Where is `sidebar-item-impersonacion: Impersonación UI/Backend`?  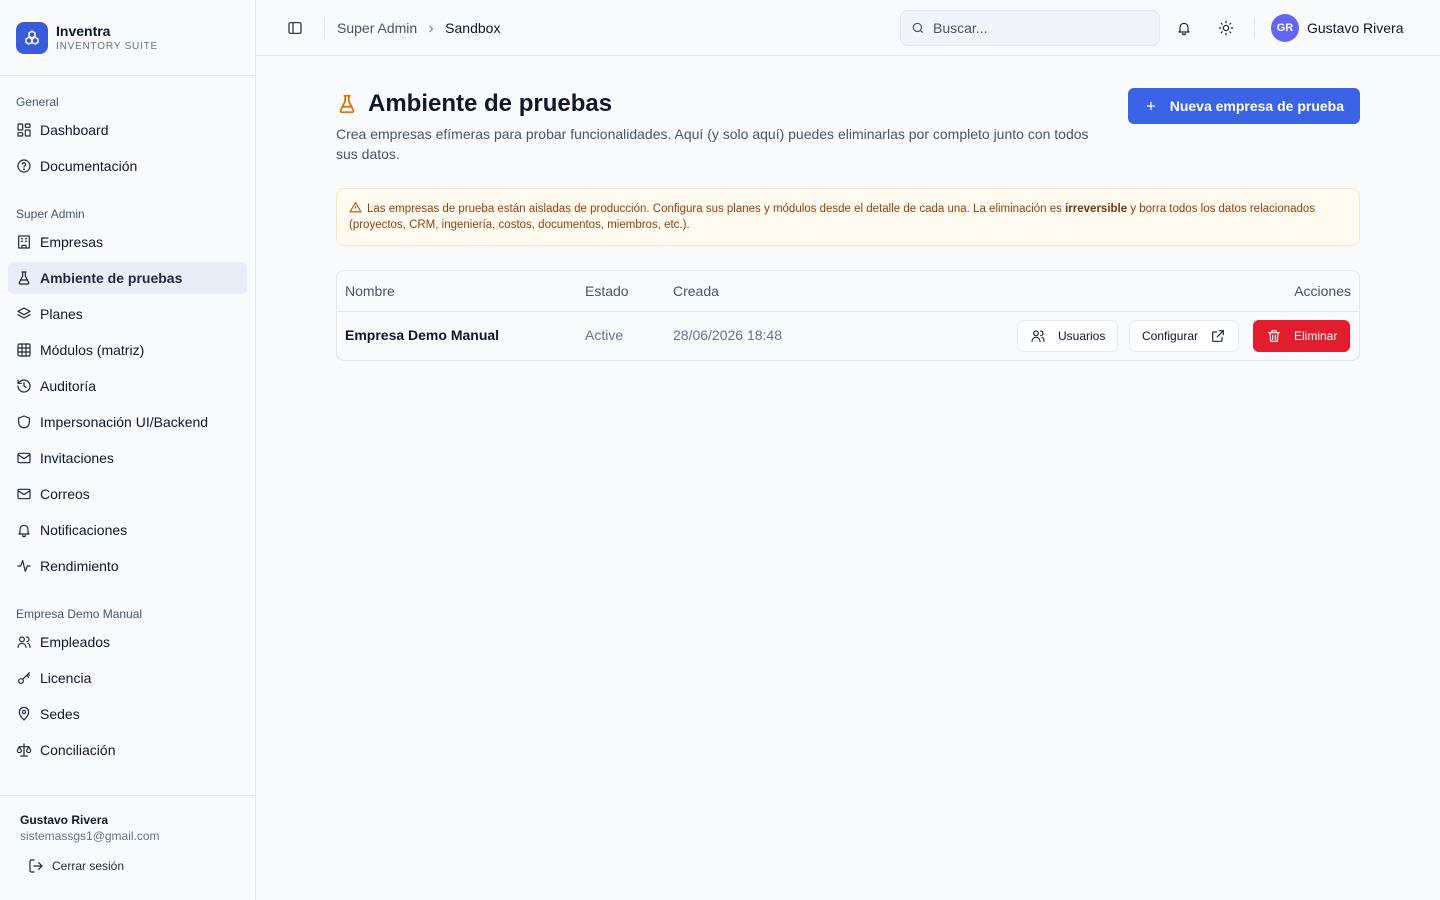 sidebar-item-impersonacion: Impersonación UI/Backend is located at coordinates (127, 422).